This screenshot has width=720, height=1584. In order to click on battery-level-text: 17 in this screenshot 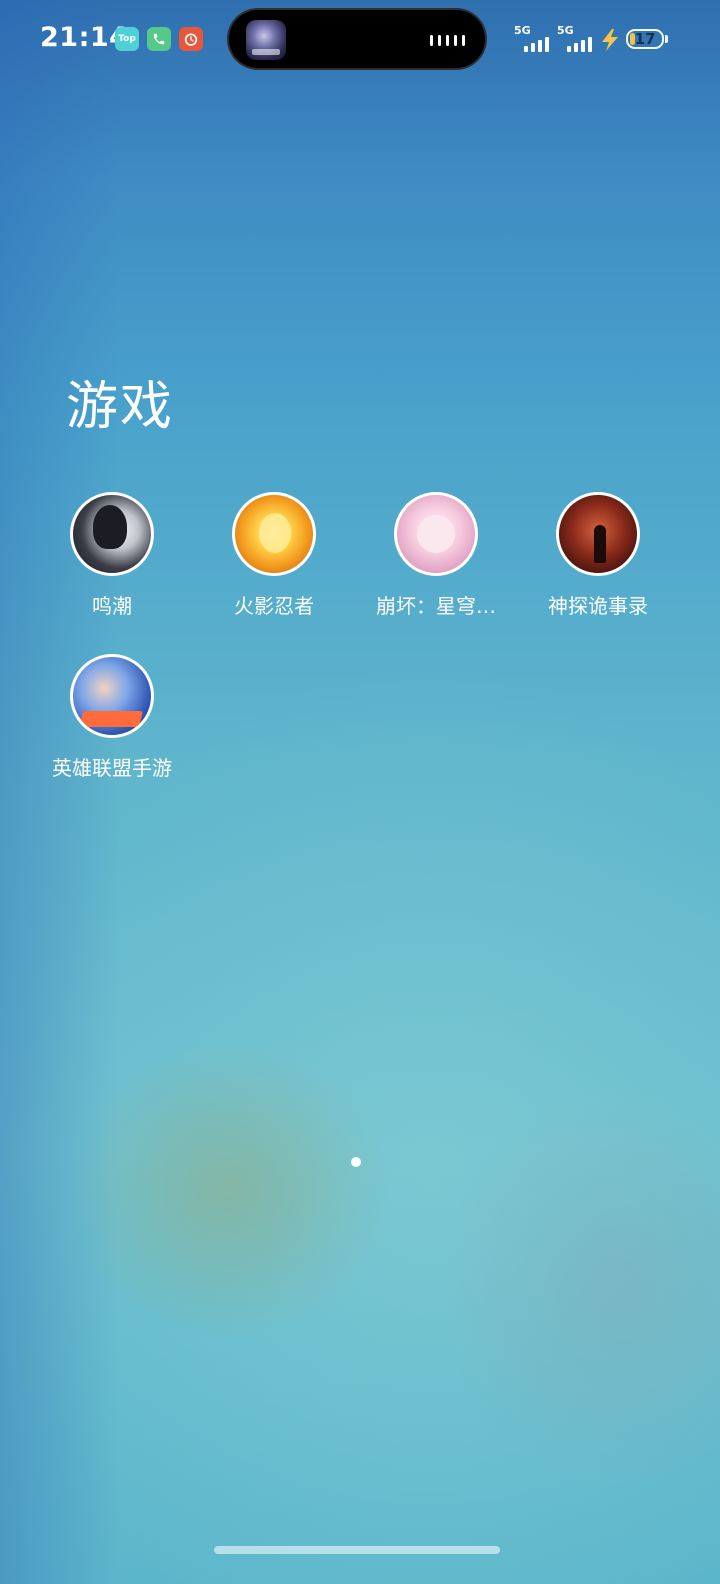, I will do `click(645, 39)`.